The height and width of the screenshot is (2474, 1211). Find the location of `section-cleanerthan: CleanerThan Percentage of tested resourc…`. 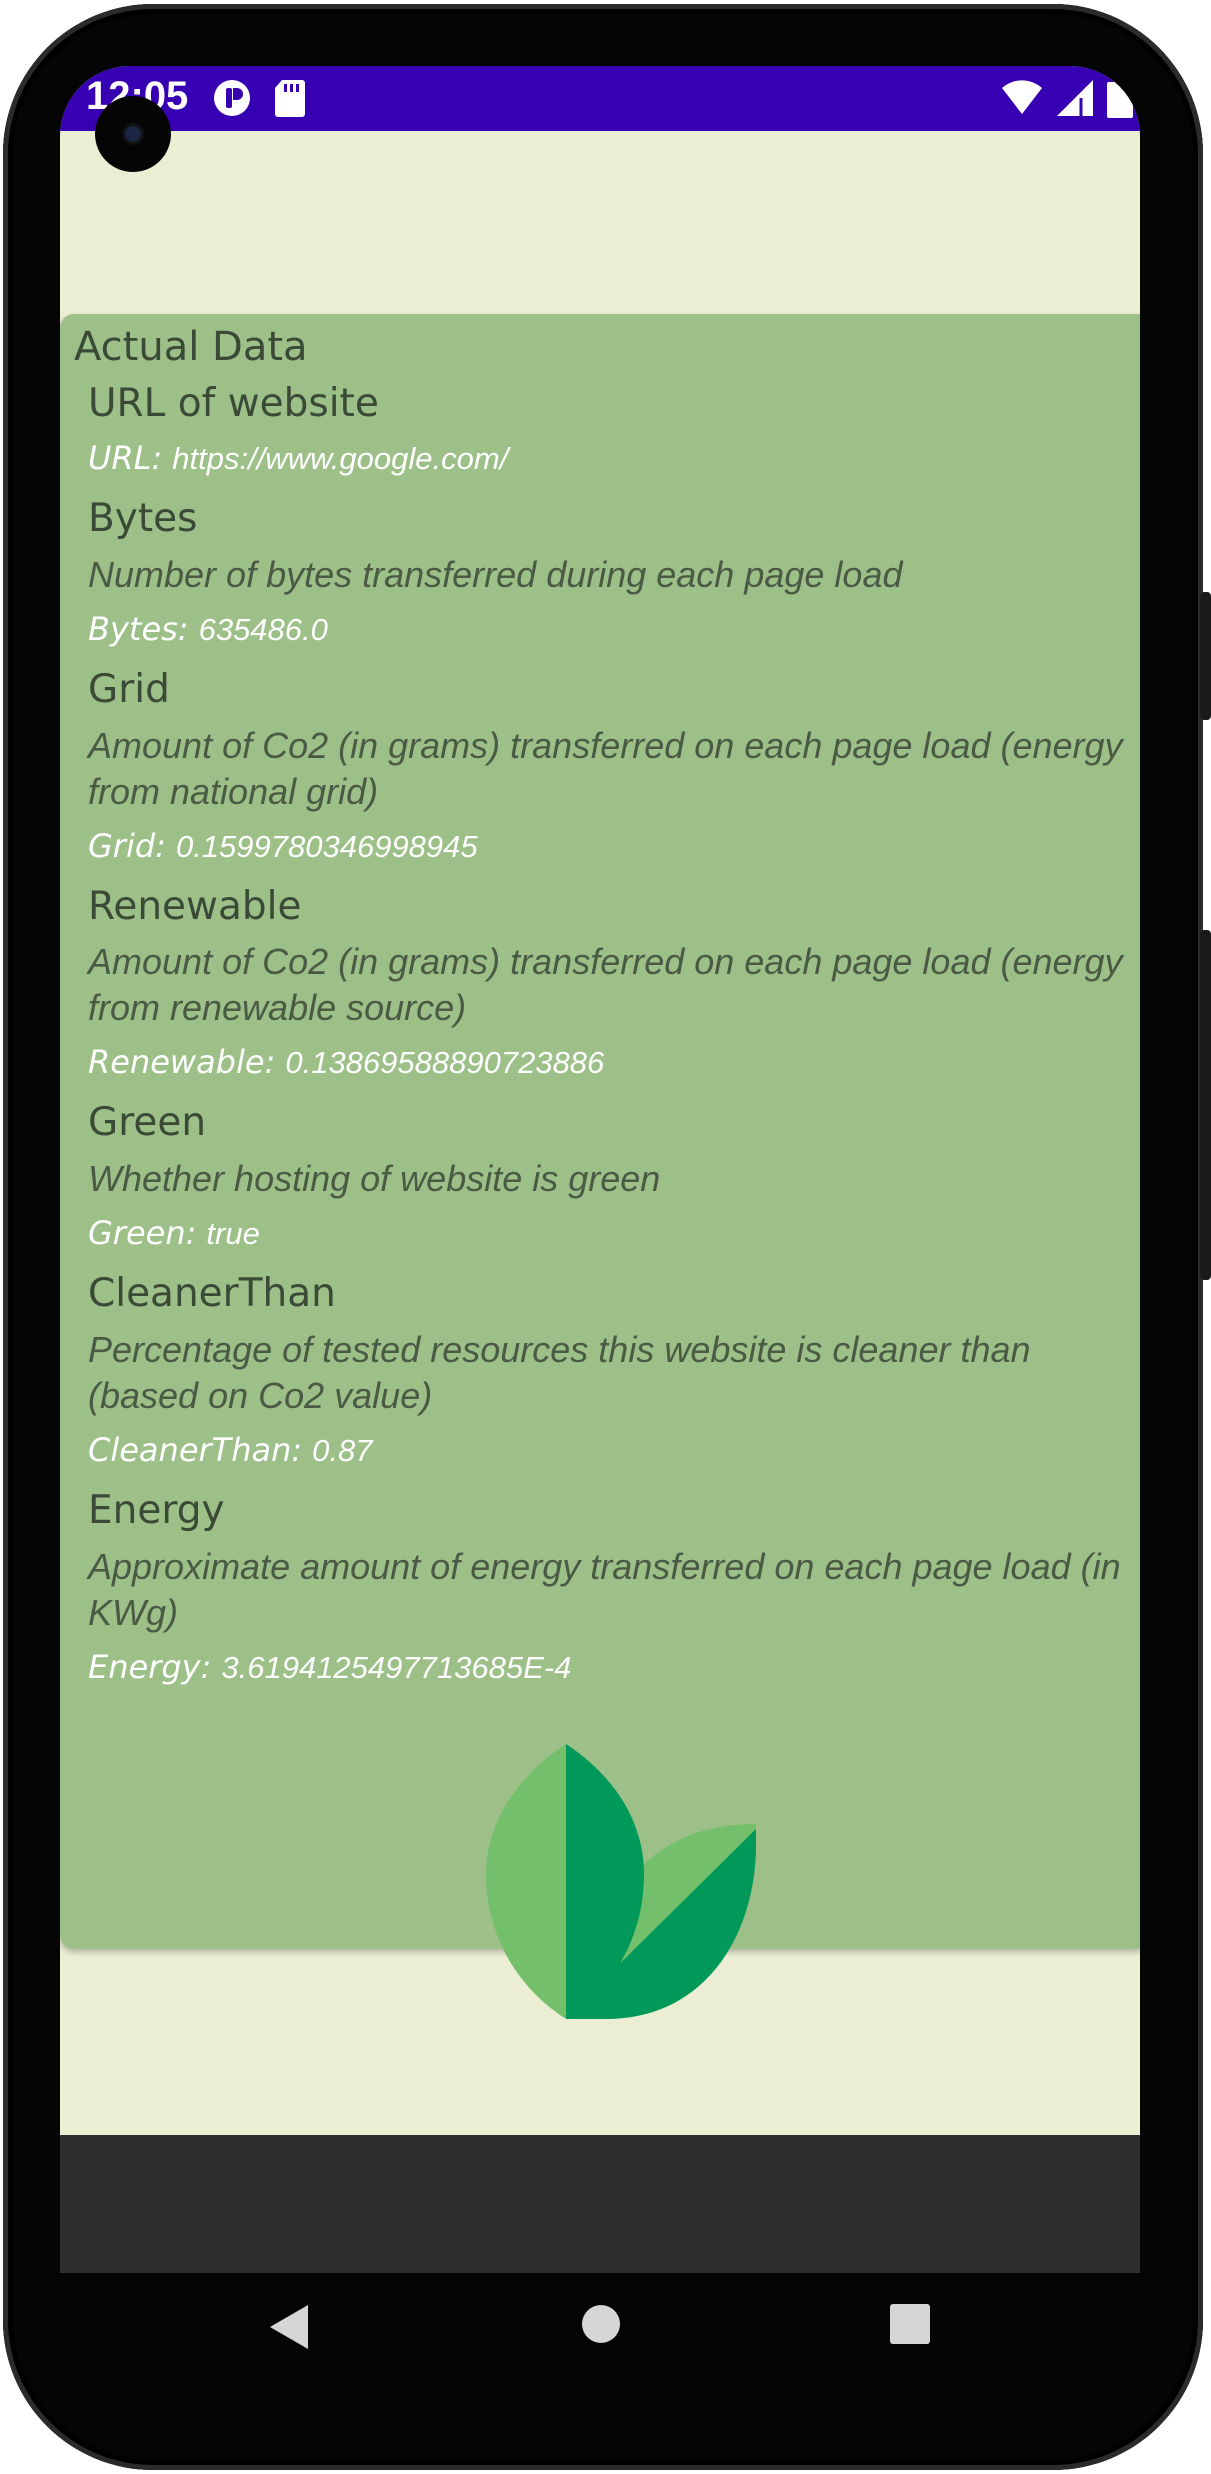

section-cleanerthan: CleanerThan Percentage of tested resourc… is located at coordinates (614, 1374).